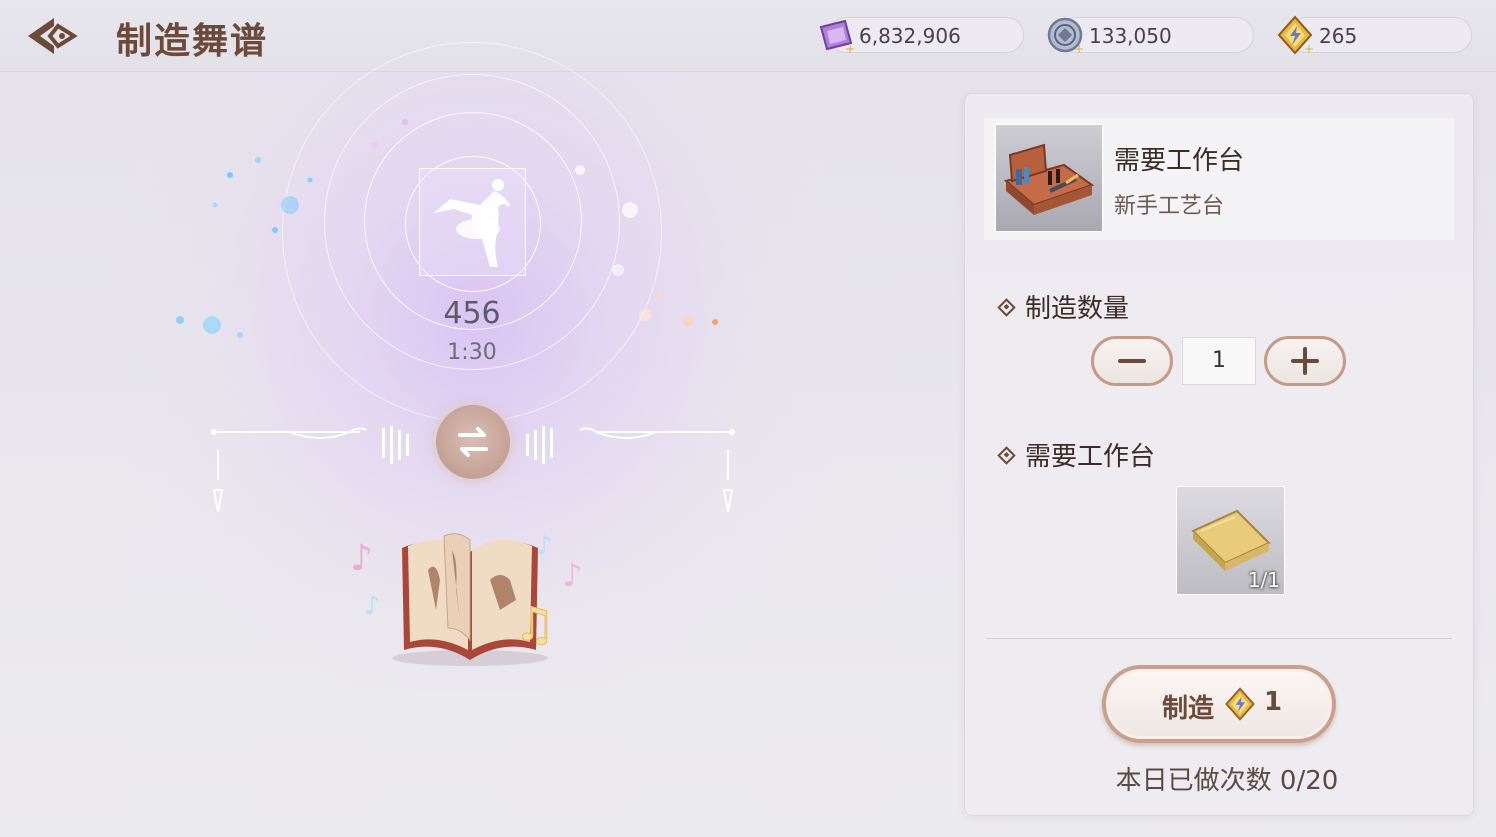 This screenshot has height=837, width=1496. Describe the element at coordinates (1227, 781) in the screenshot. I see `daily-craft-count: 本日已做次数 0/20` at that location.